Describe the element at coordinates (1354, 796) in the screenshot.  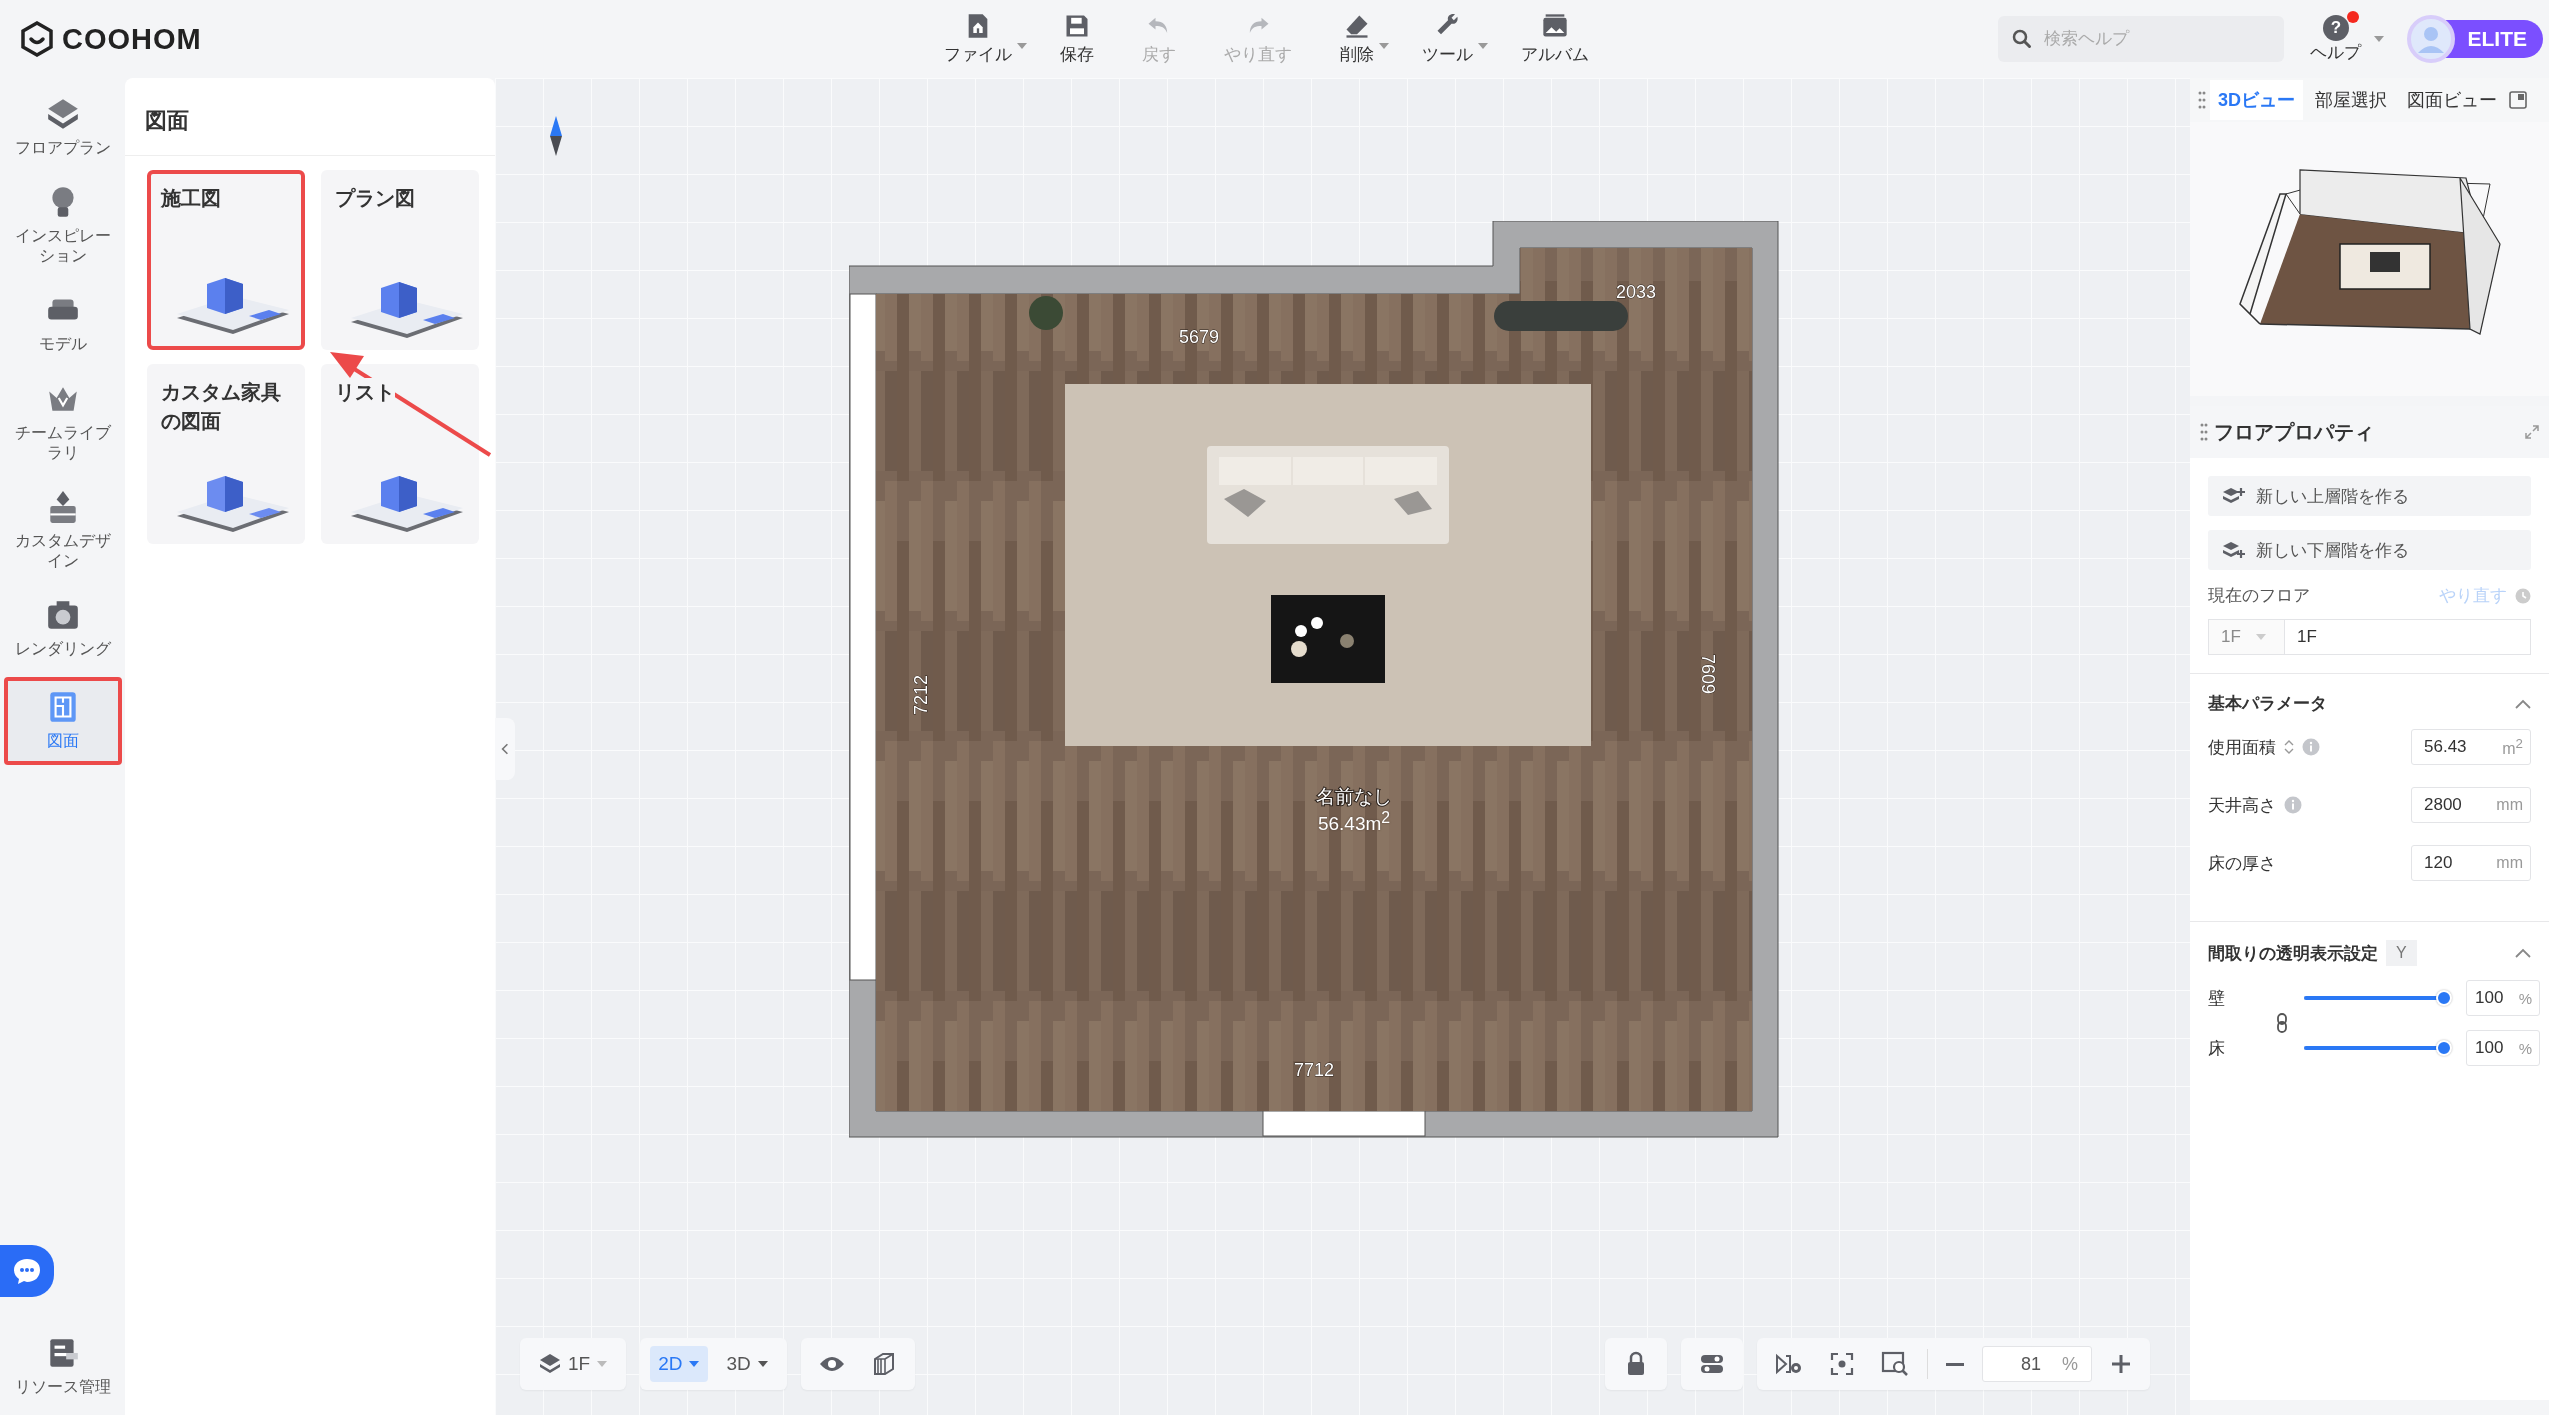
I see `room-name: 名前なし` at that location.